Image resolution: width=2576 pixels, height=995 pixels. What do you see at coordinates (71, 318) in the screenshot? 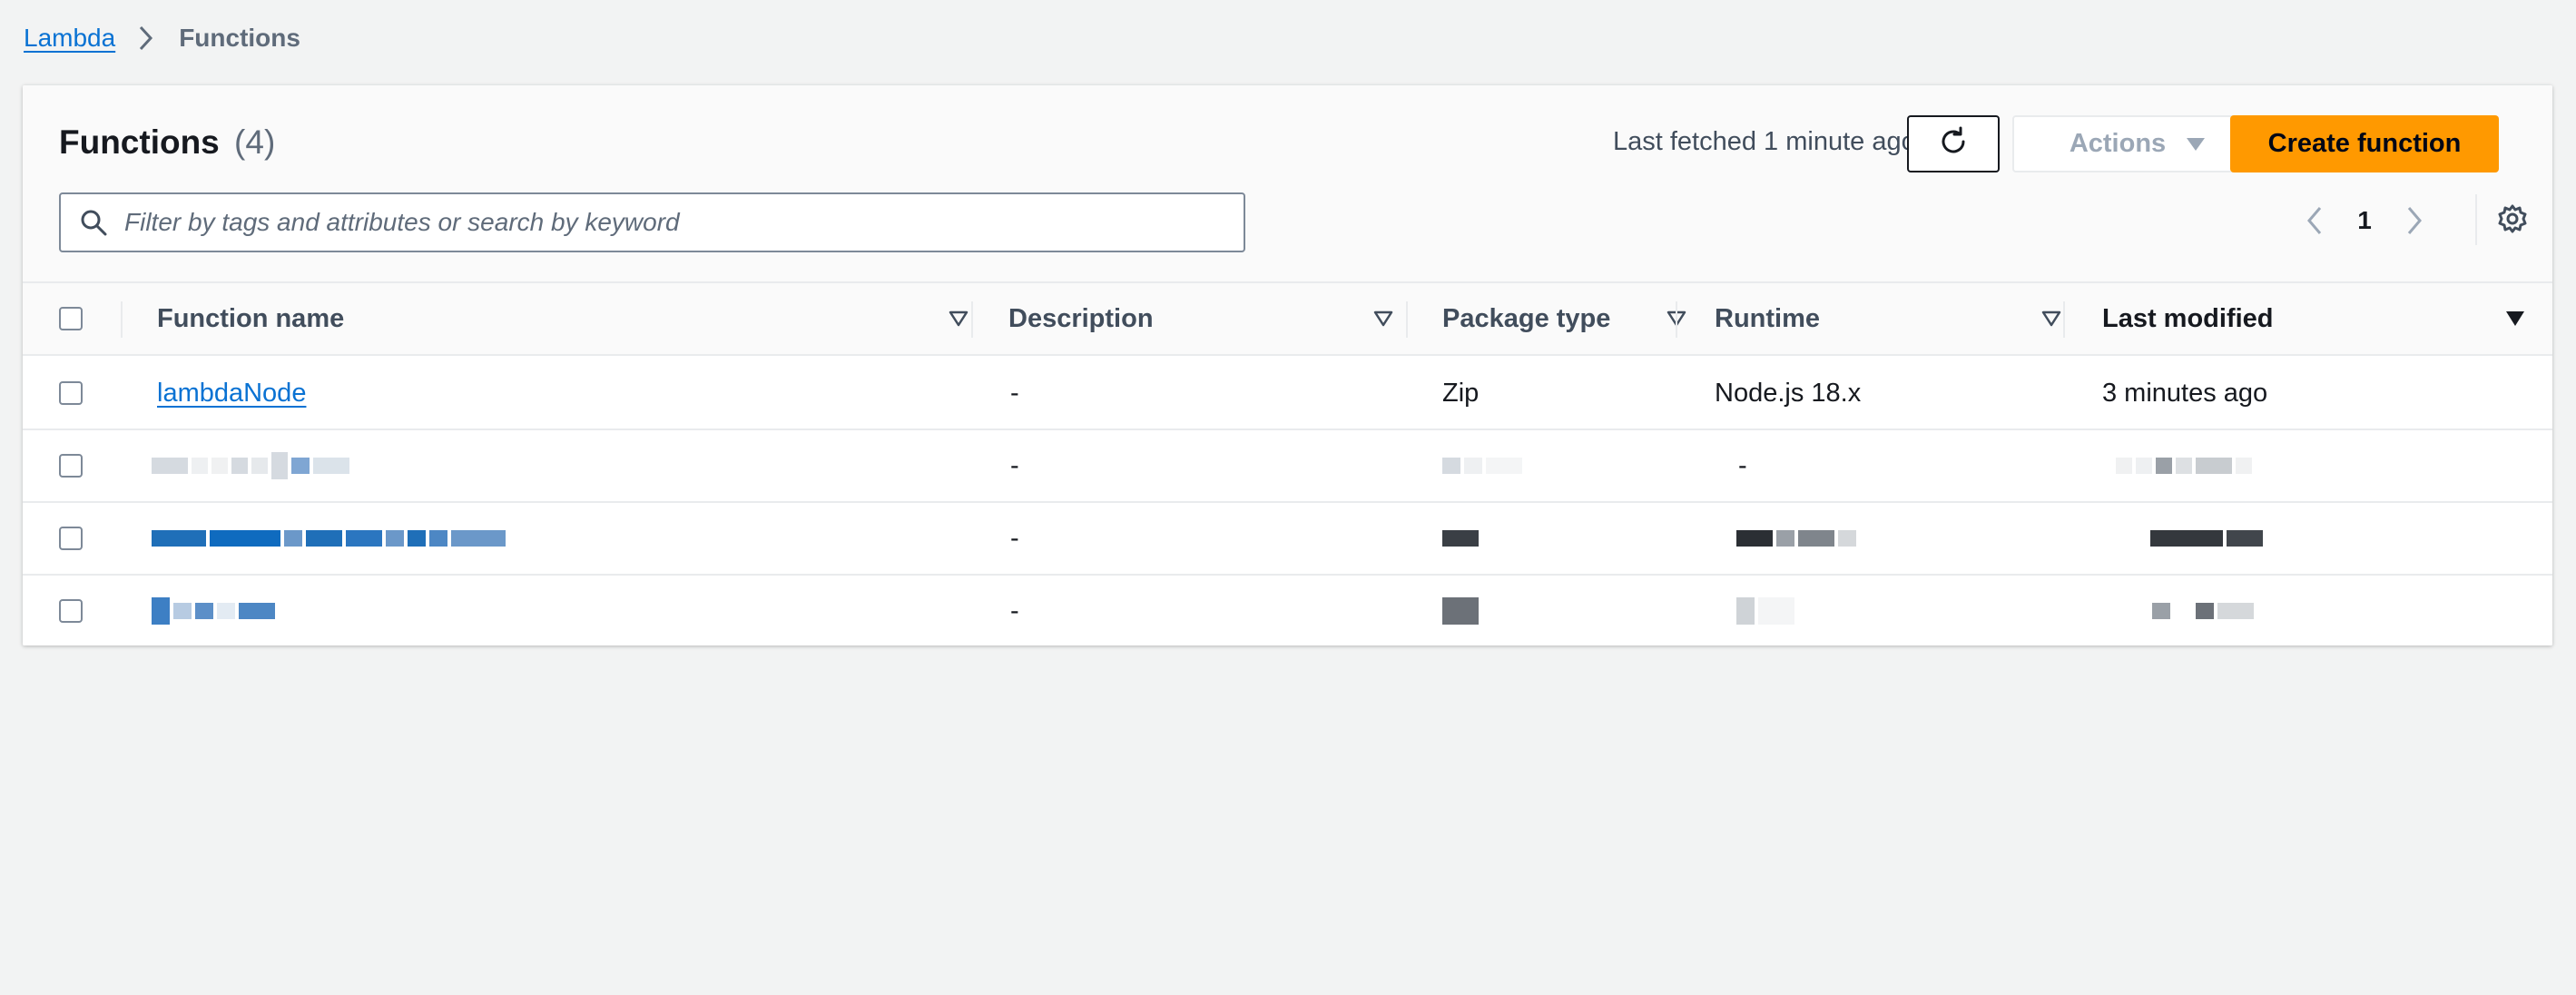
I see `select-all-checkbox` at bounding box center [71, 318].